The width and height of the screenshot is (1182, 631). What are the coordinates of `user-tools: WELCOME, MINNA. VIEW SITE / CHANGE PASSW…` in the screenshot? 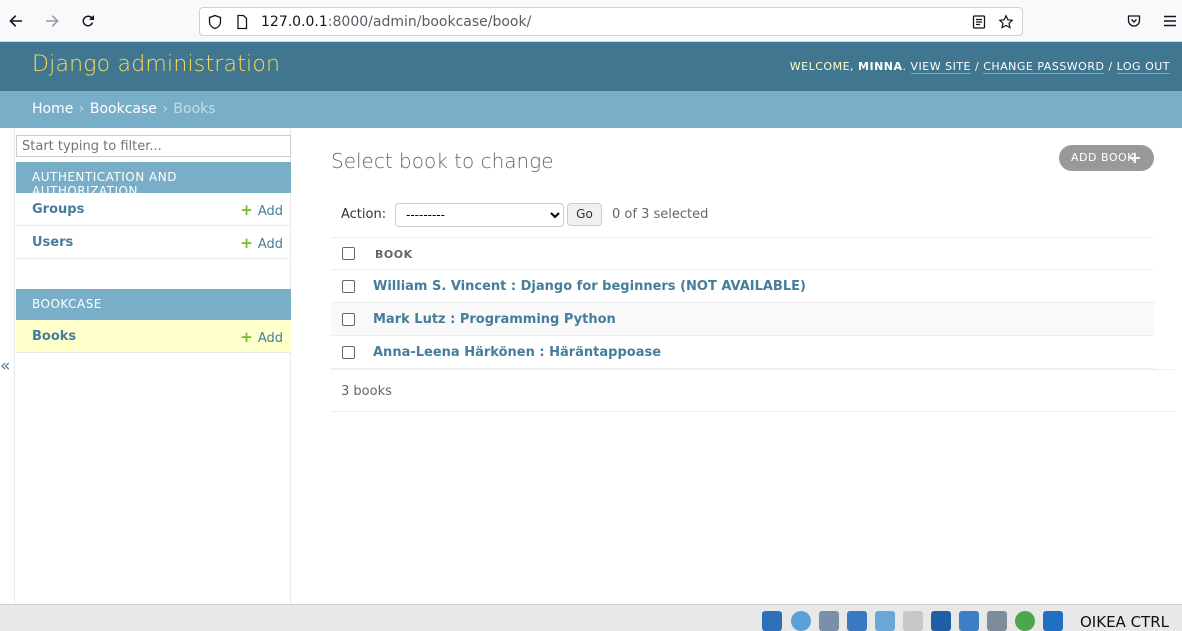 It's located at (979, 67).